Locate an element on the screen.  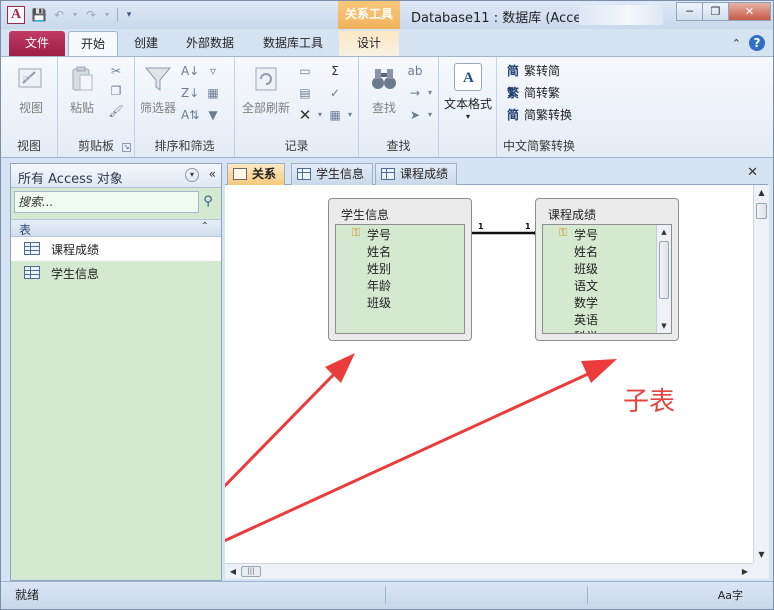
close-icon: ✕ is located at coordinates (749, 11).